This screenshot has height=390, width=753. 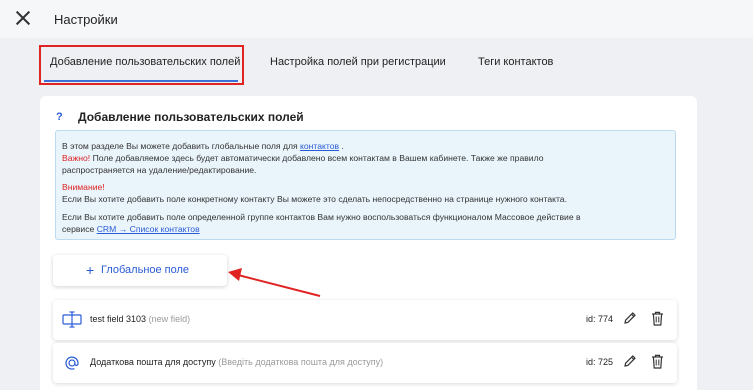 What do you see at coordinates (148, 229) in the screenshot?
I see `crm-contacts-link: CRM → Список контактов` at bounding box center [148, 229].